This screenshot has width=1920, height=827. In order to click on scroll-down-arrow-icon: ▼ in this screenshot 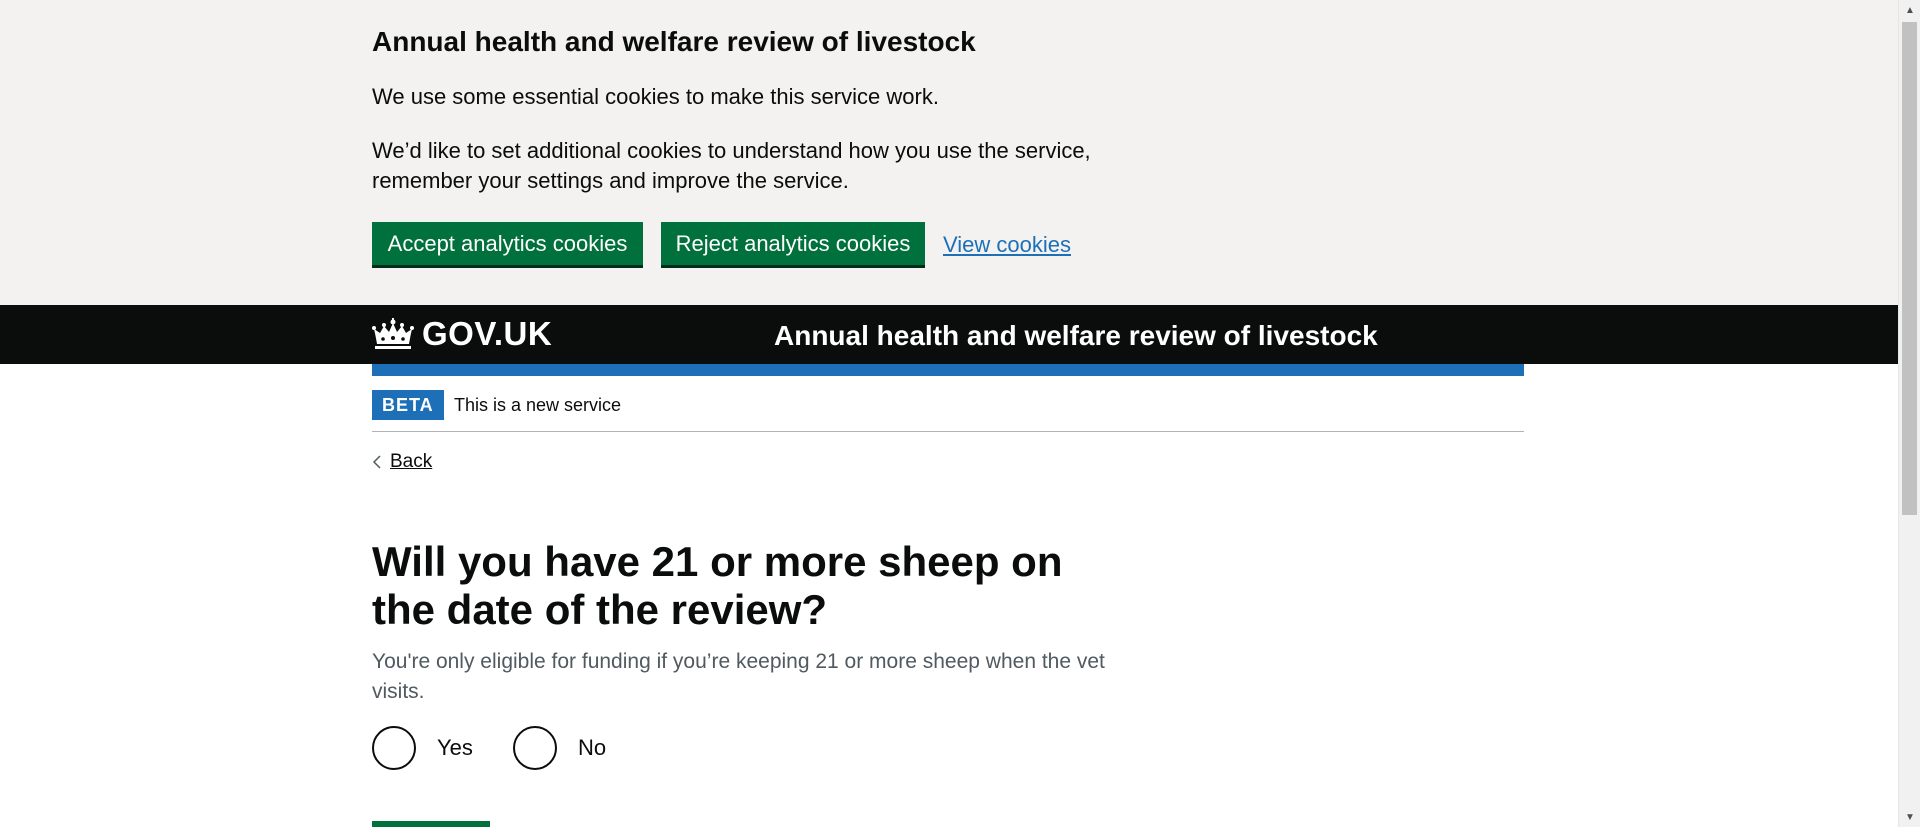, I will do `click(1909, 817)`.